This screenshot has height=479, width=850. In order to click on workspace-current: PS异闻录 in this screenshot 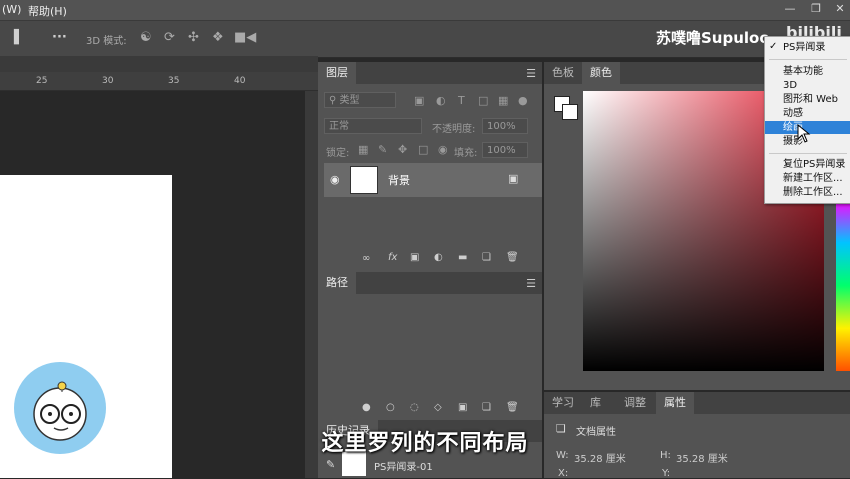, I will do `click(804, 47)`.